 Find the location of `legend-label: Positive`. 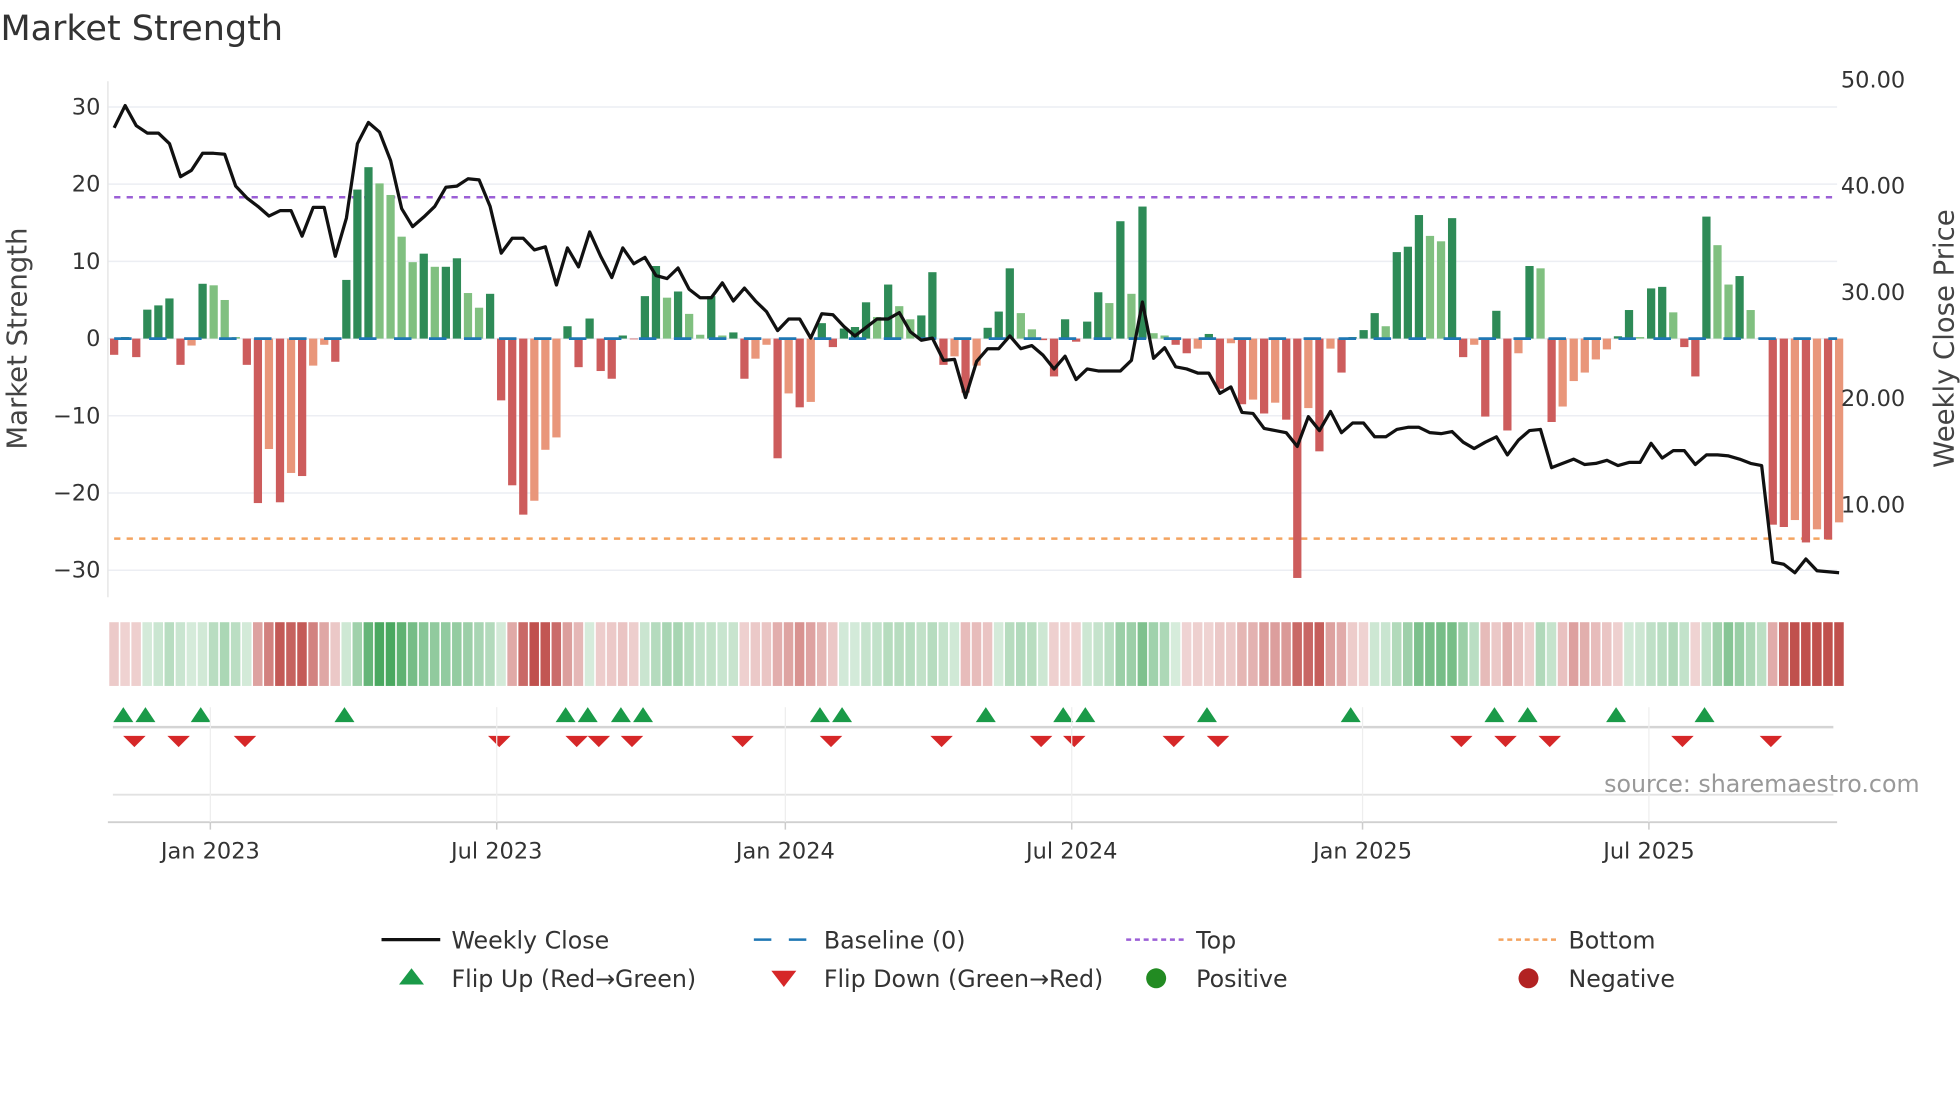

legend-label: Positive is located at coordinates (1241, 979).